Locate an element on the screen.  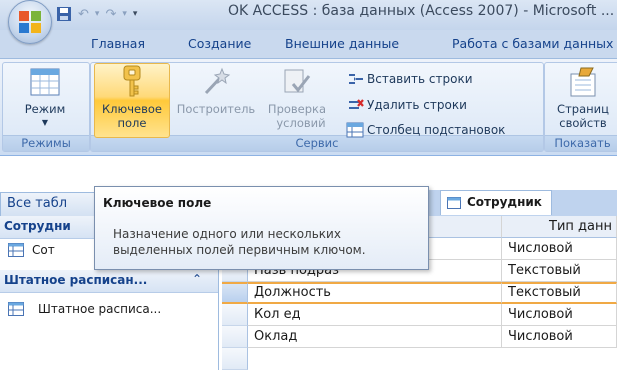
primary-key-label-1: Ключевое is located at coordinates (132, 109).